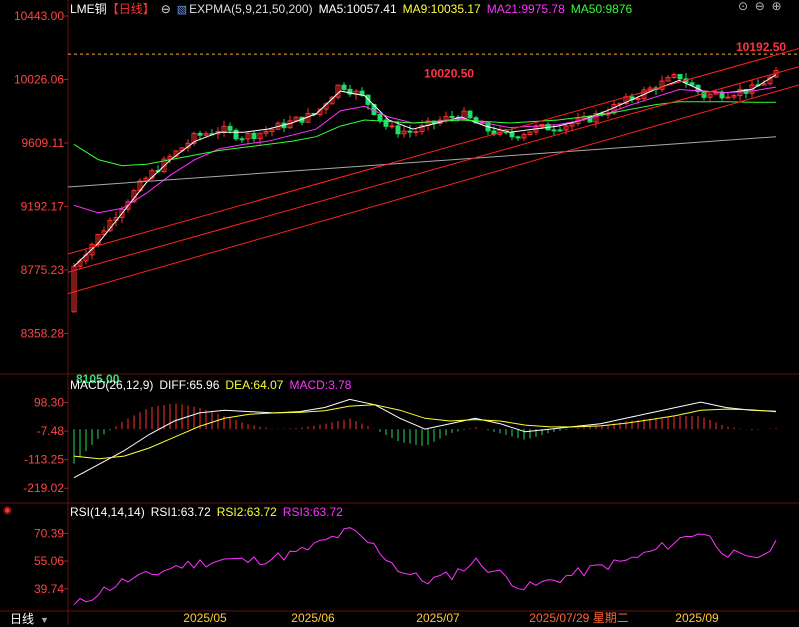  I want to click on period-badge: 【日线】, so click(131, 9).